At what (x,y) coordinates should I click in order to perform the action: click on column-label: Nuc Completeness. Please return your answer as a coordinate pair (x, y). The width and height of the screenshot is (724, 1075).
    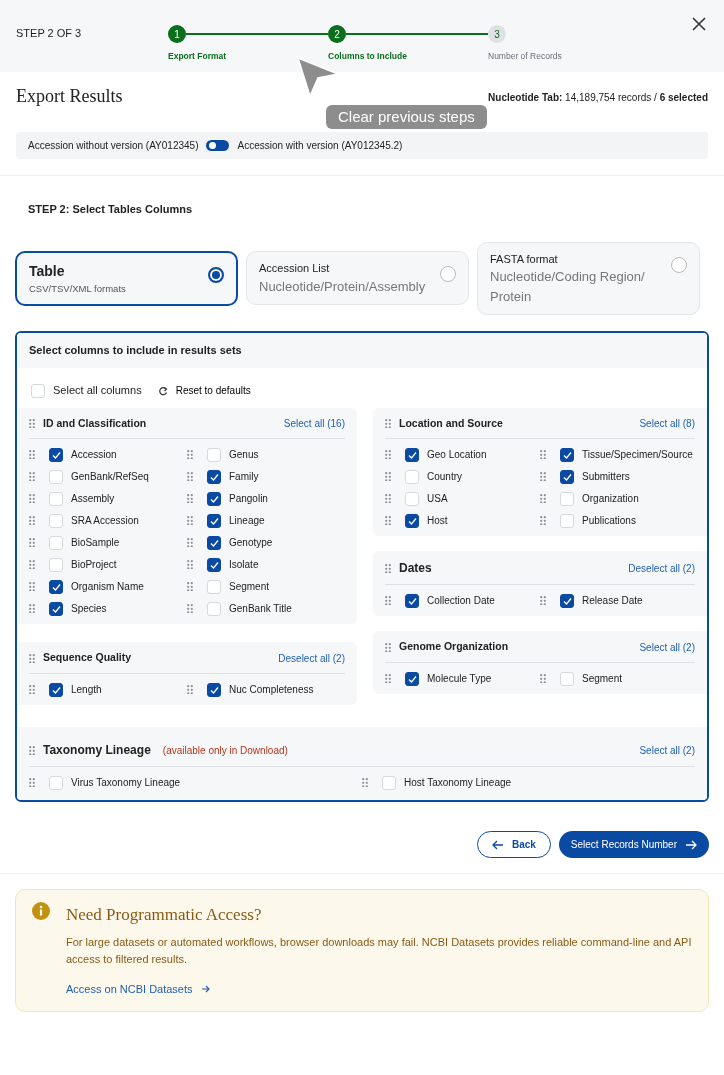
    Looking at the image, I should click on (271, 690).